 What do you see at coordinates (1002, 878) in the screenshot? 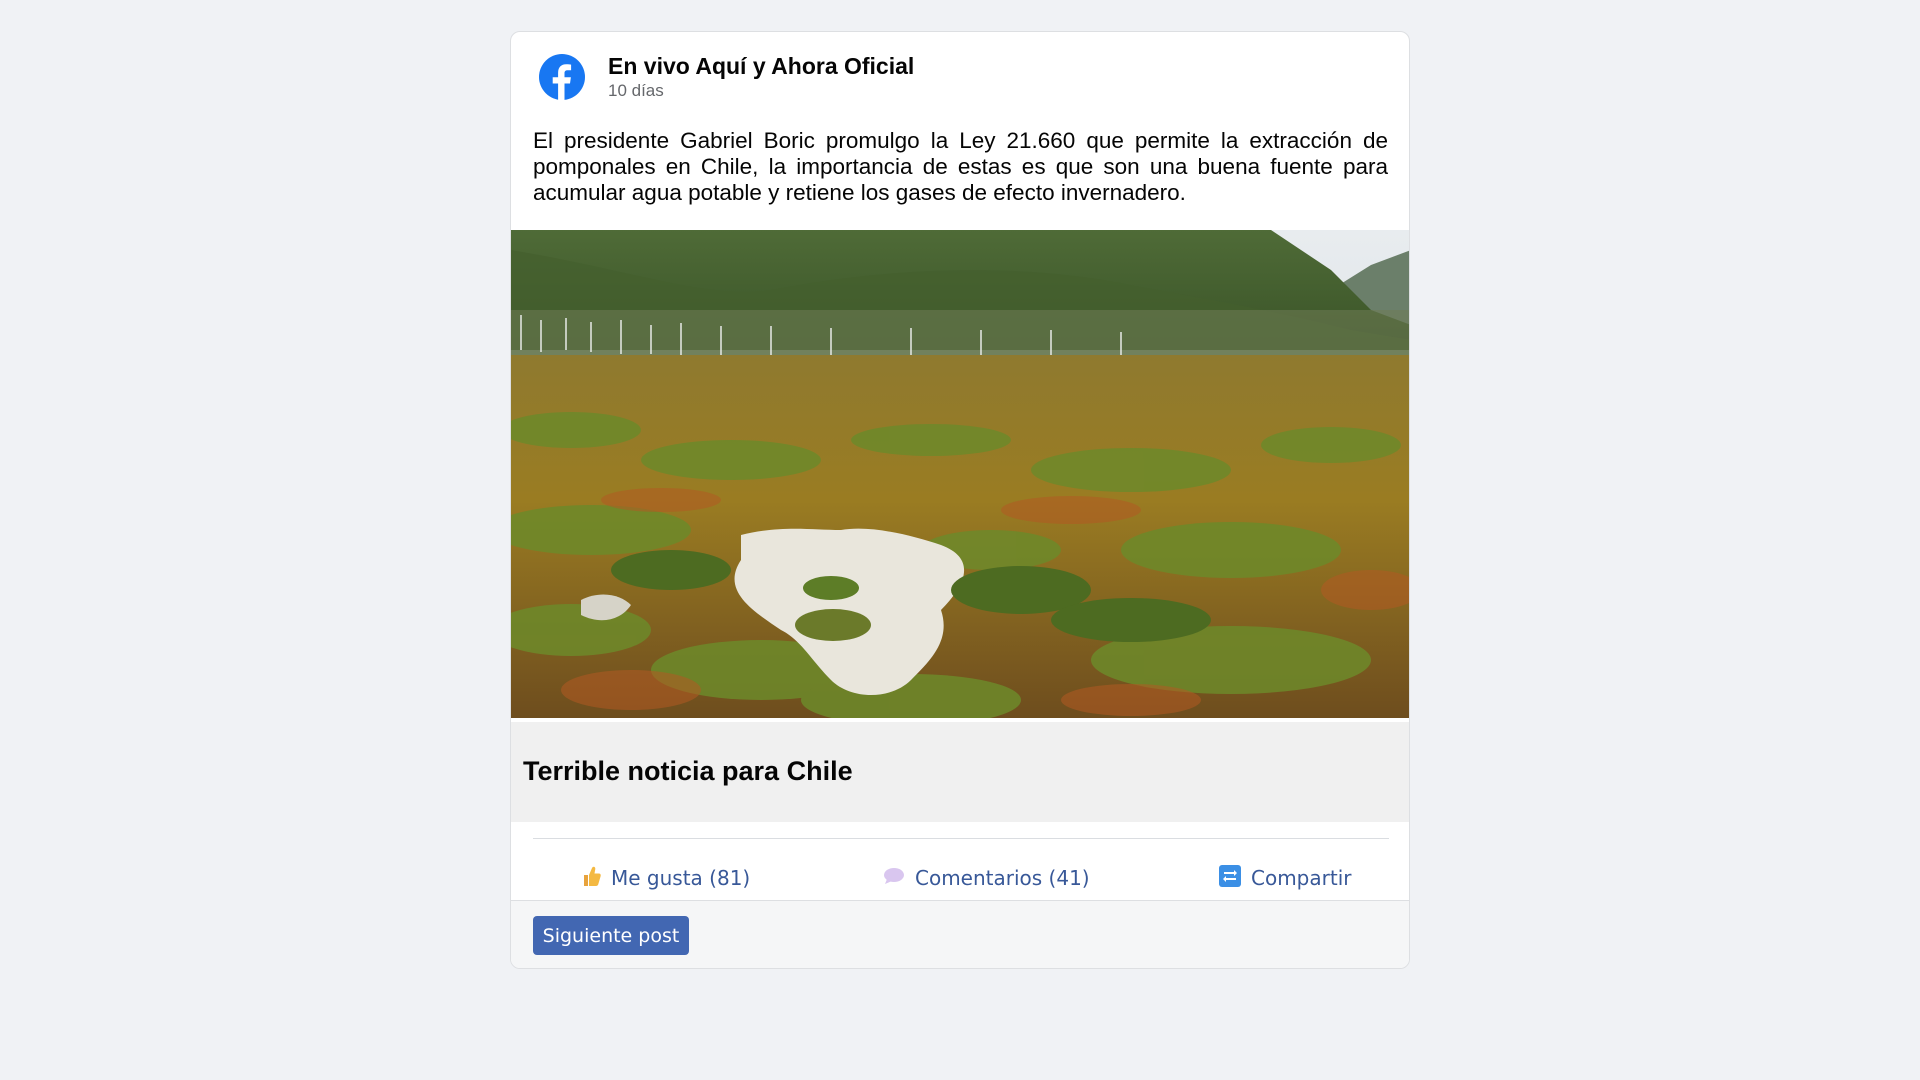
I see `comment-label: Comentarios (41)` at bounding box center [1002, 878].